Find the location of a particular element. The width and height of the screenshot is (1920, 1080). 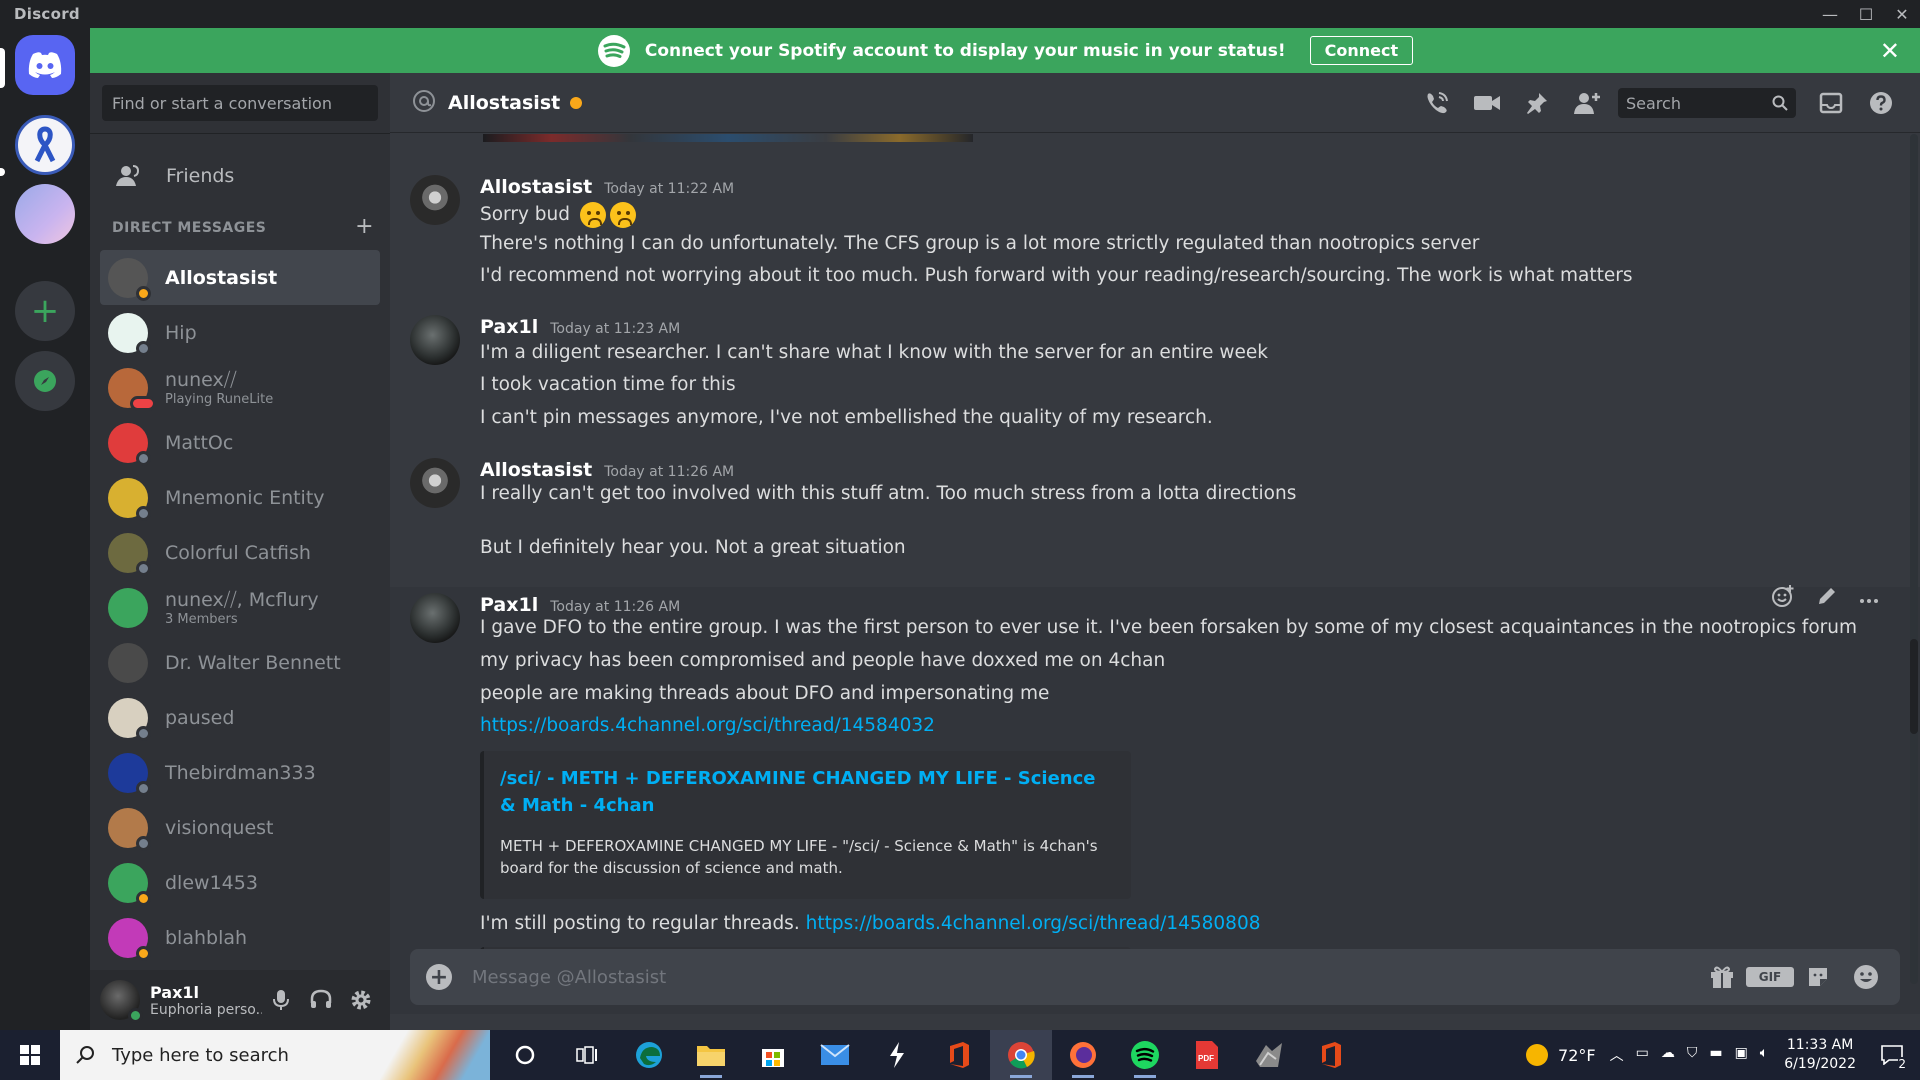

network-icon: ▣ is located at coordinates (1741, 1055).